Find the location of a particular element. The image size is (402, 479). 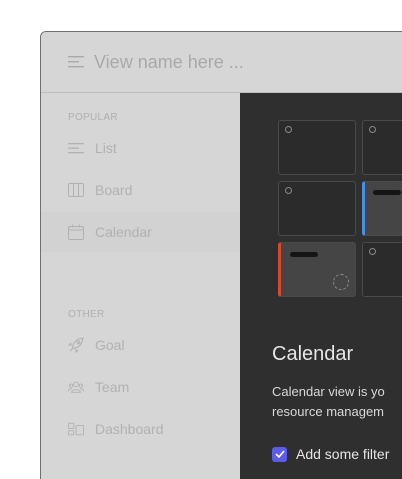

rocket-icon is located at coordinates (76, 345).